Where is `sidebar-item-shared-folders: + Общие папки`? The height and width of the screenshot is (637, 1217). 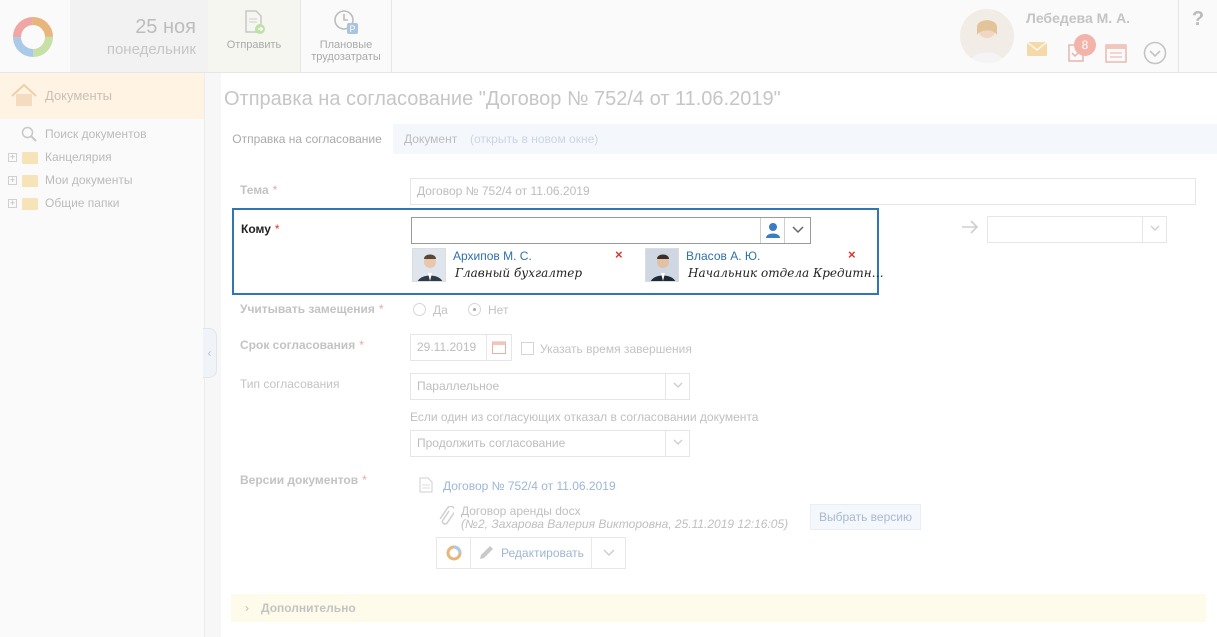
sidebar-item-shared-folders: + Общие папки is located at coordinates (104, 203).